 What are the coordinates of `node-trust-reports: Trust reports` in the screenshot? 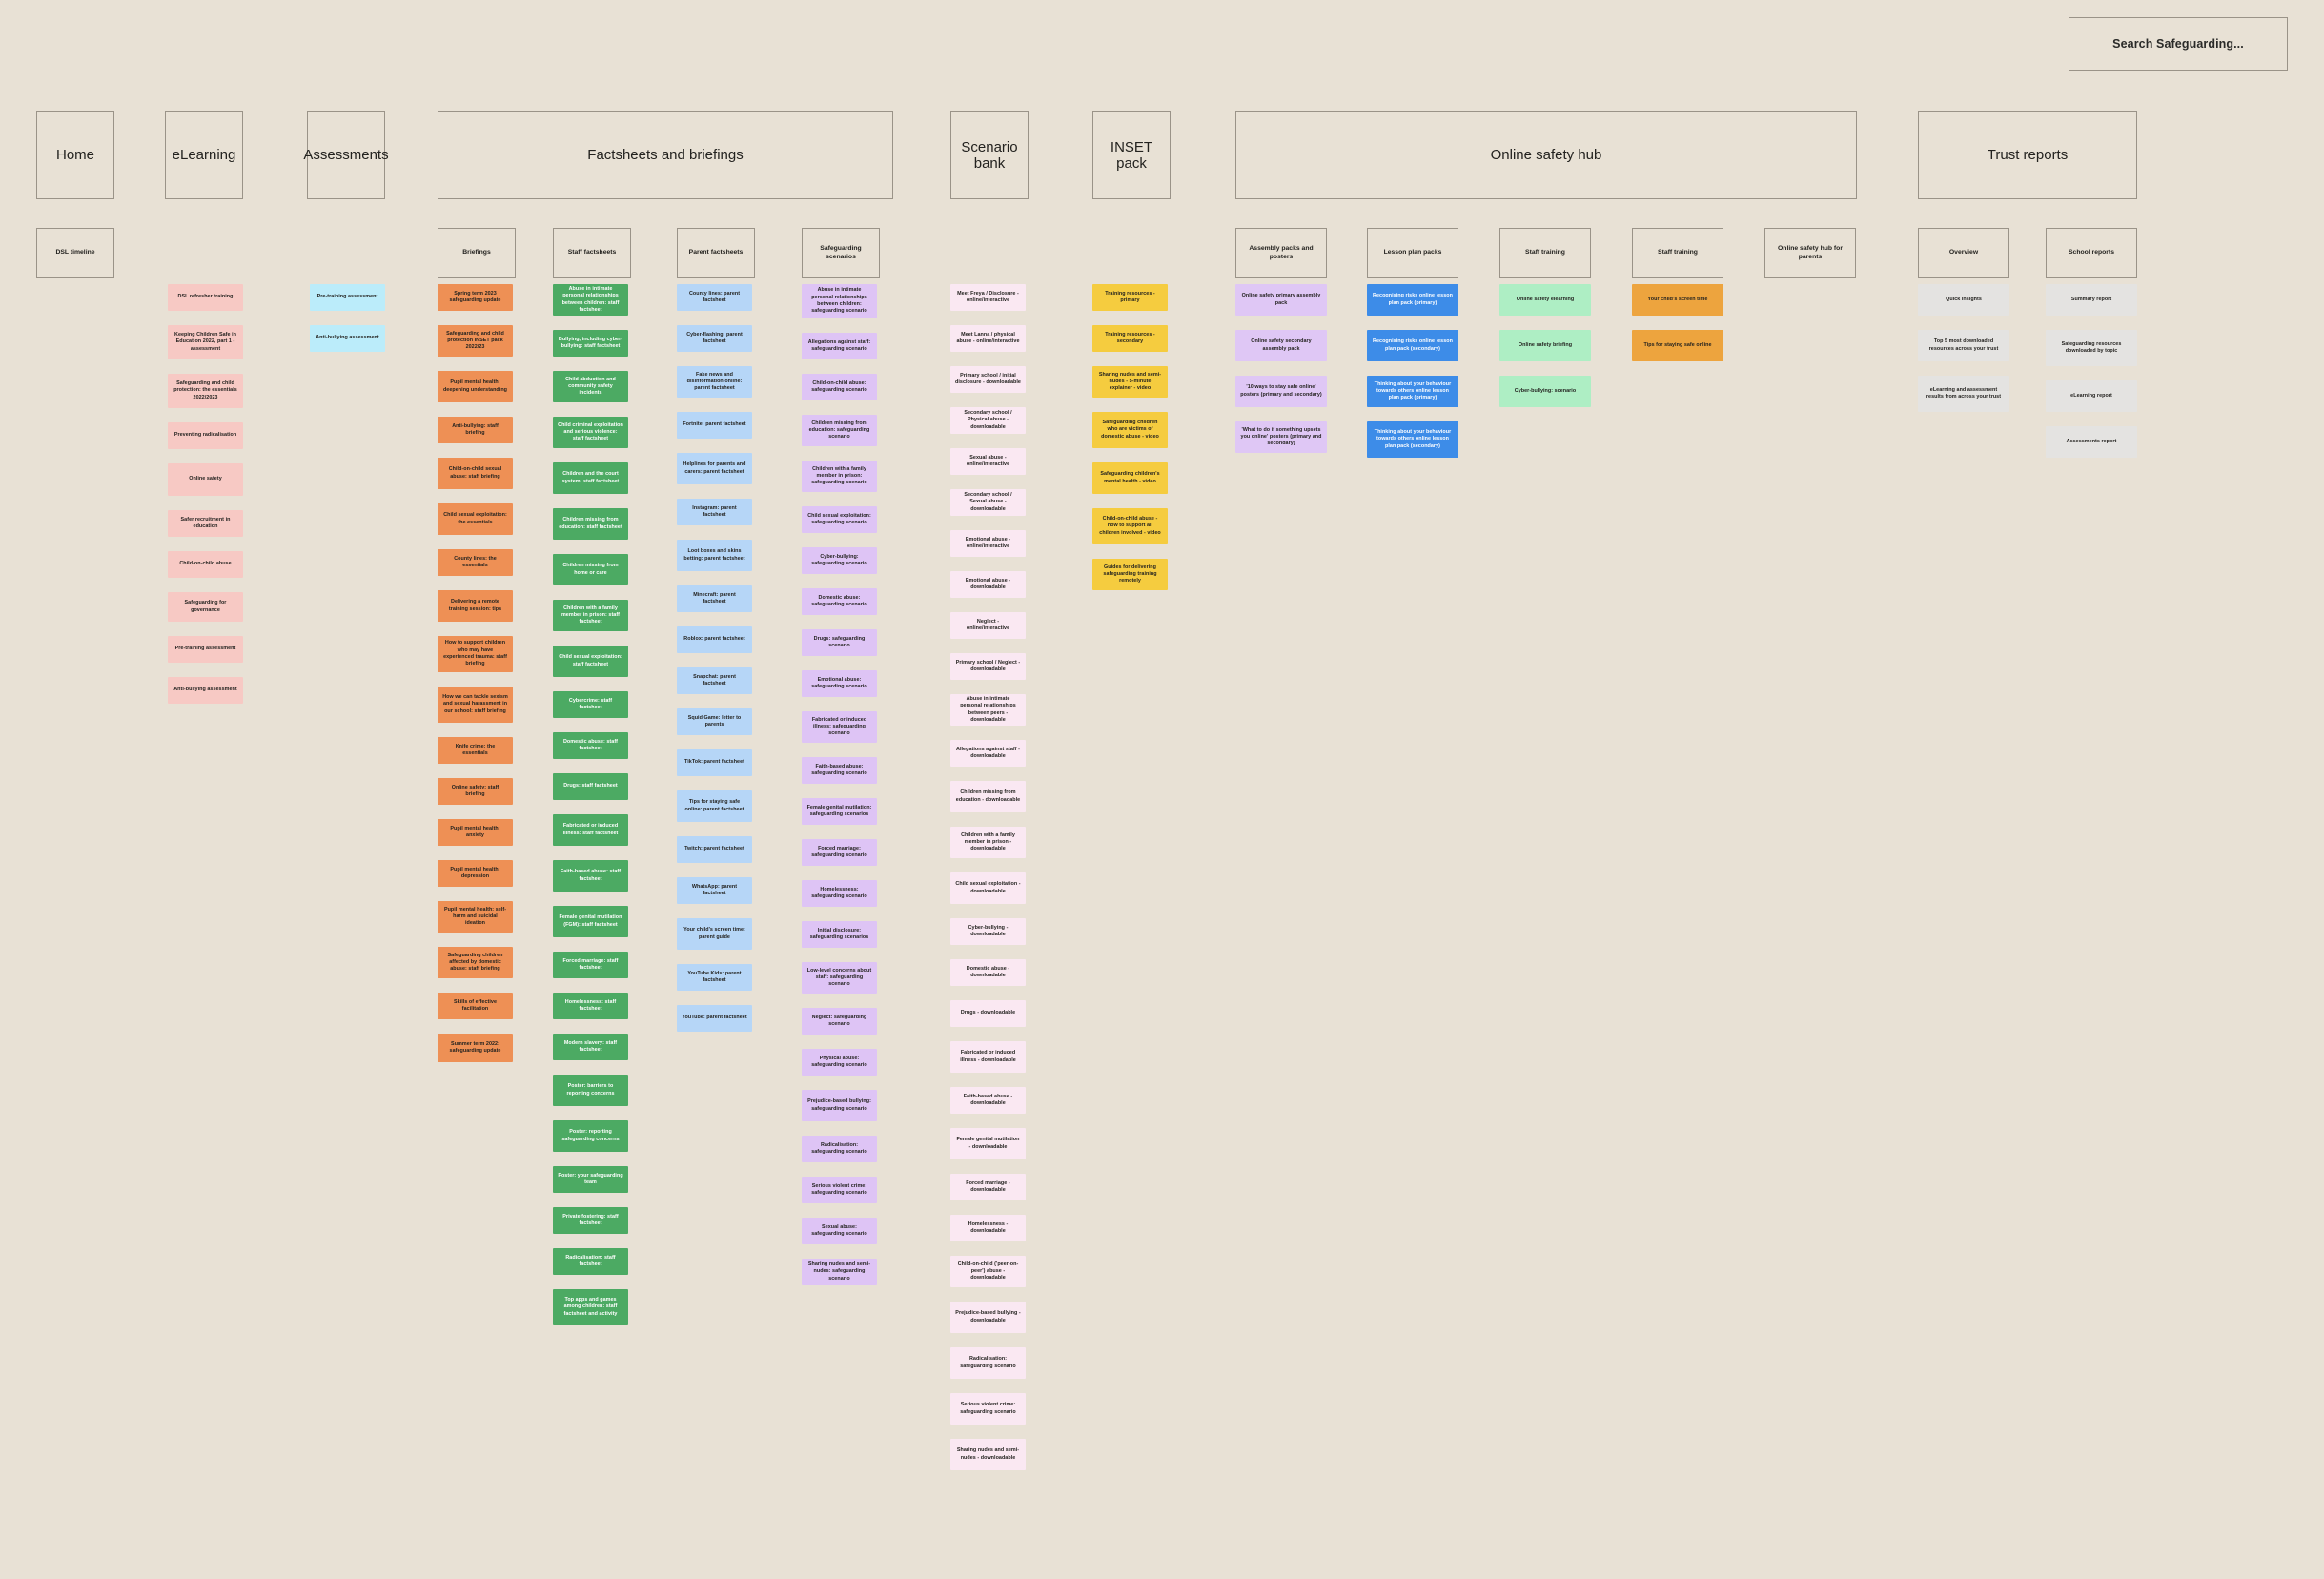 It's located at (2027, 155).